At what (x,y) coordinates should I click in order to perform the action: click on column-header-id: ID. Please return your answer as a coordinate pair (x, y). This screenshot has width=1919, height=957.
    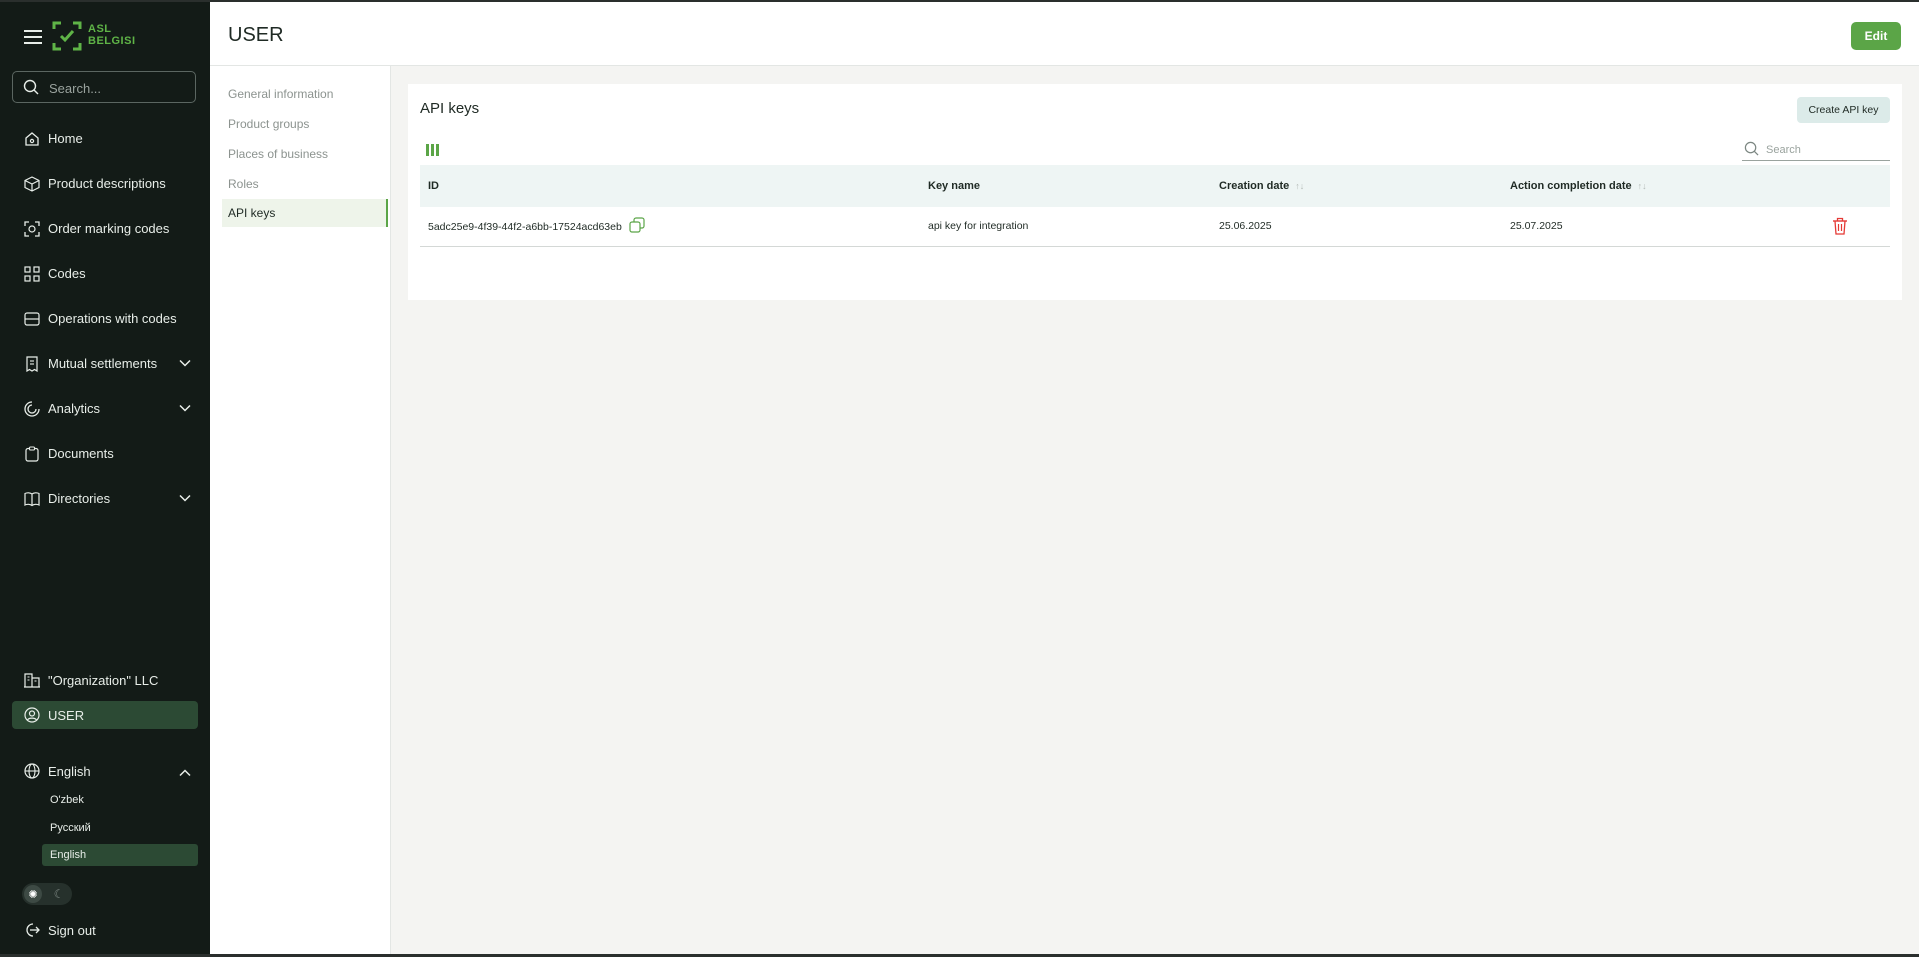
    Looking at the image, I should click on (433, 186).